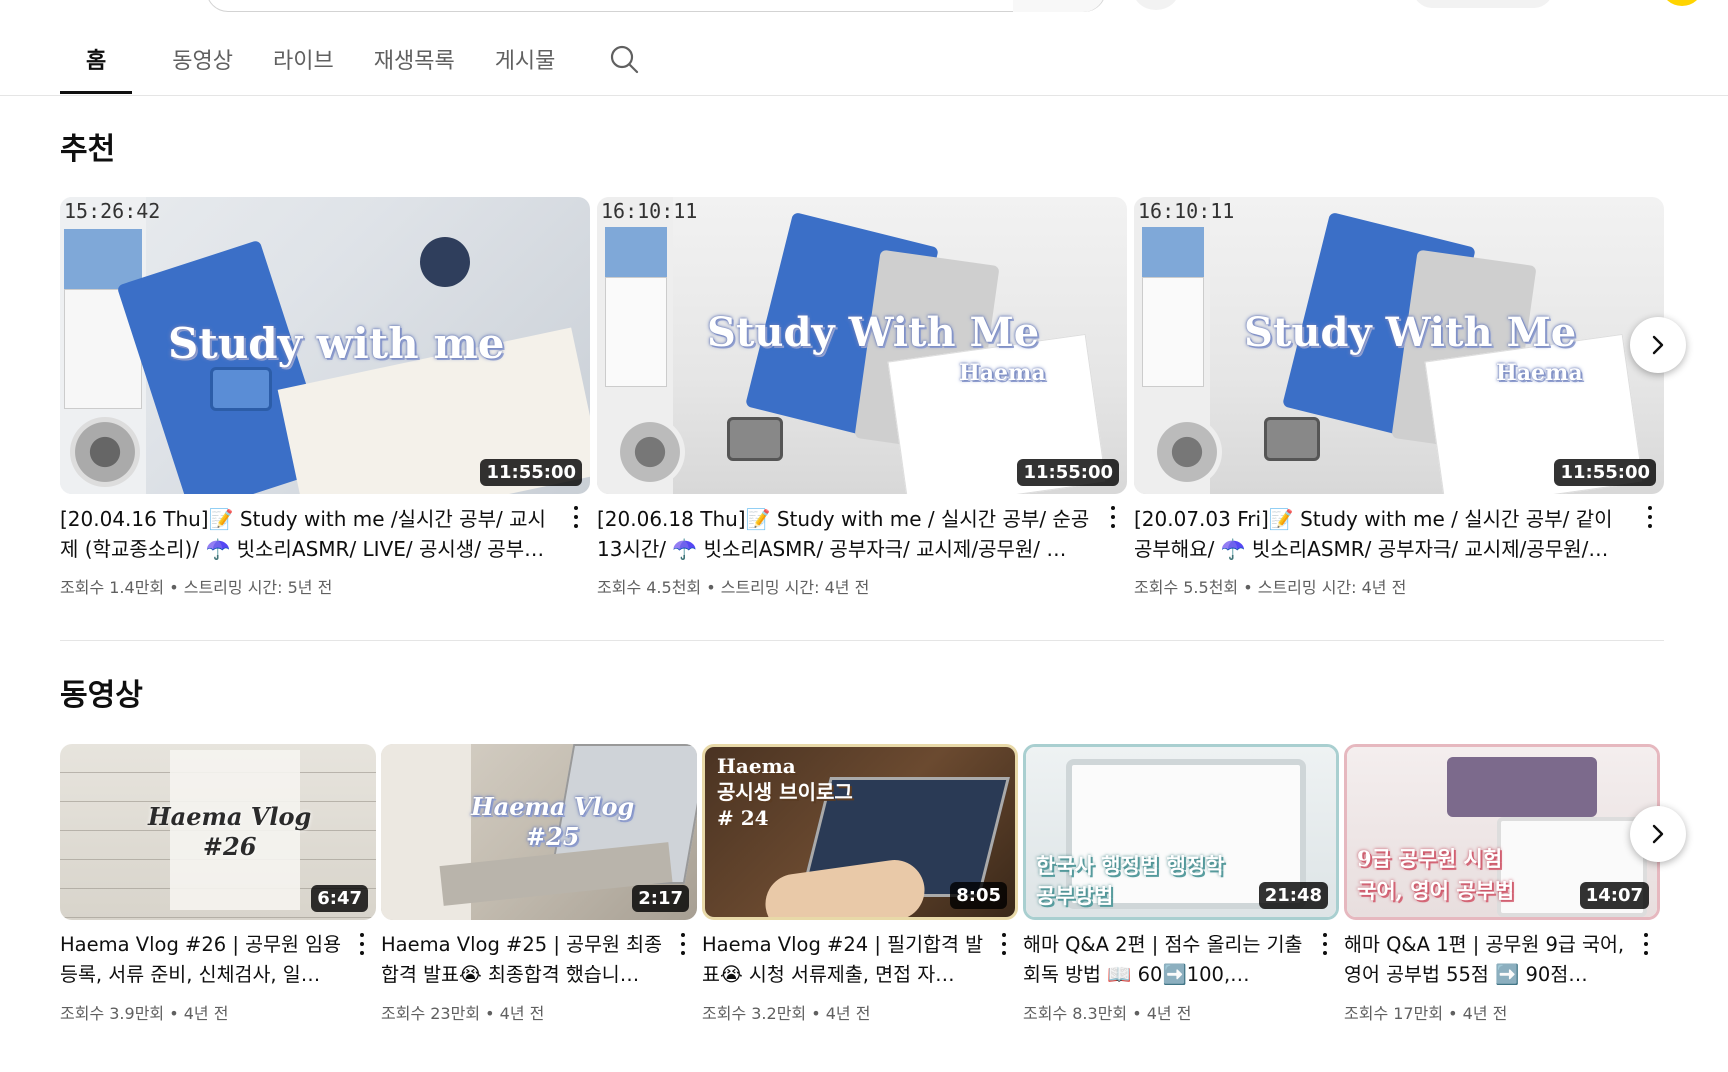  I want to click on section-title-recommended: 추천, so click(88, 149).